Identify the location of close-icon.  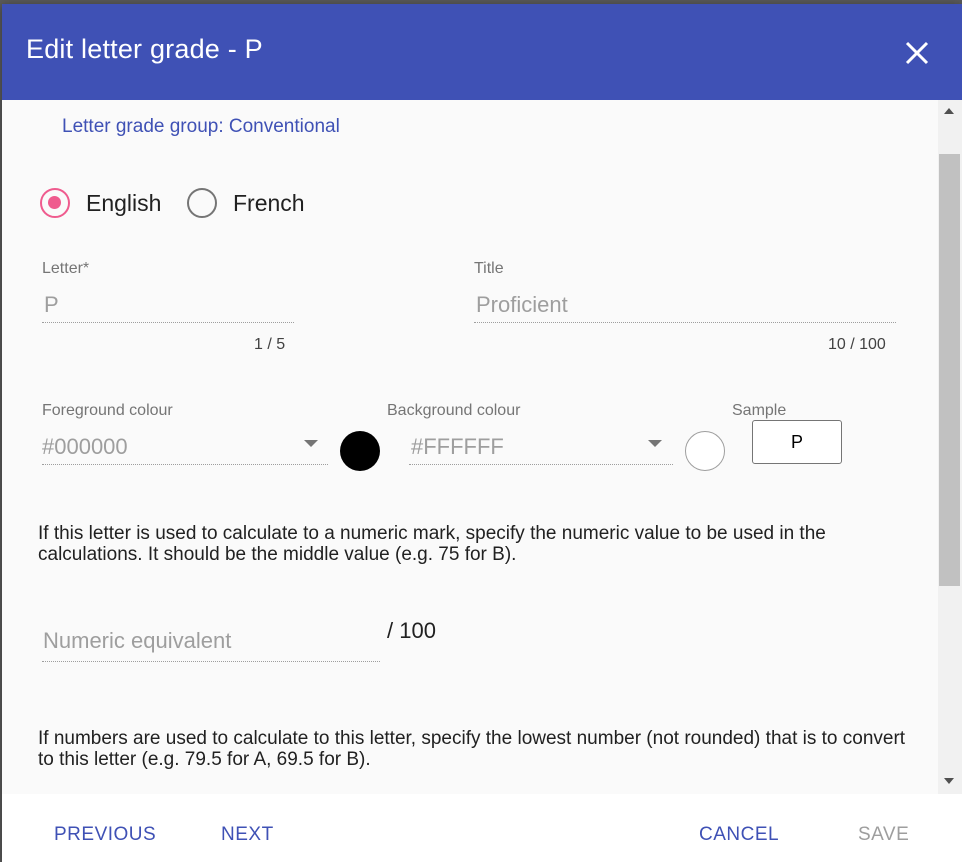
(917, 53).